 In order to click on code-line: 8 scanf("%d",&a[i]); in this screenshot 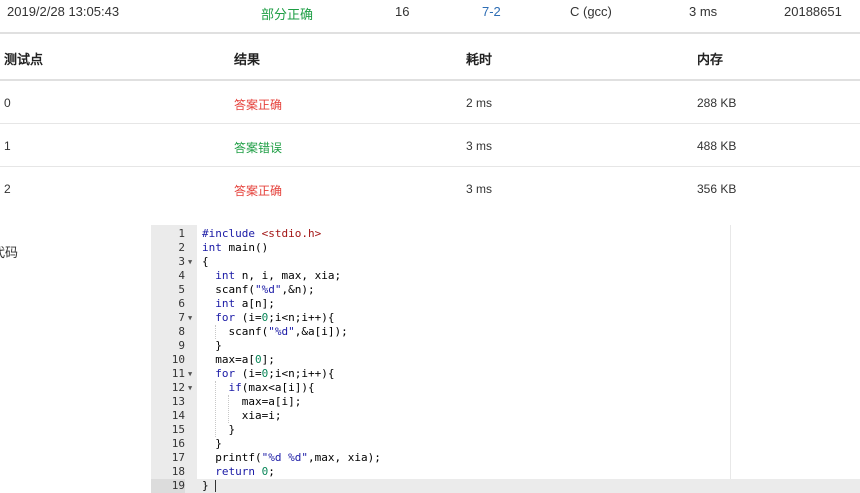, I will do `click(505, 332)`.